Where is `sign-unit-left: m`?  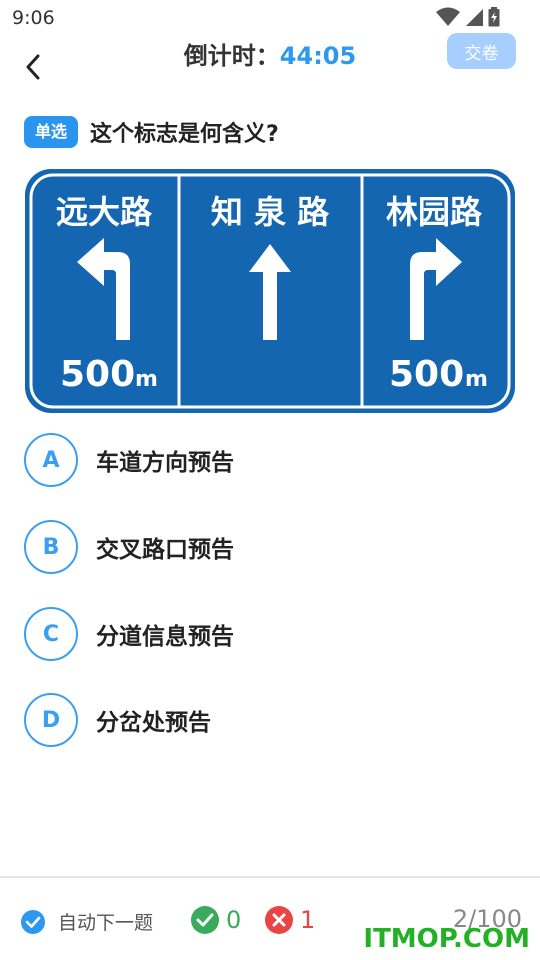
sign-unit-left: m is located at coordinates (146, 379).